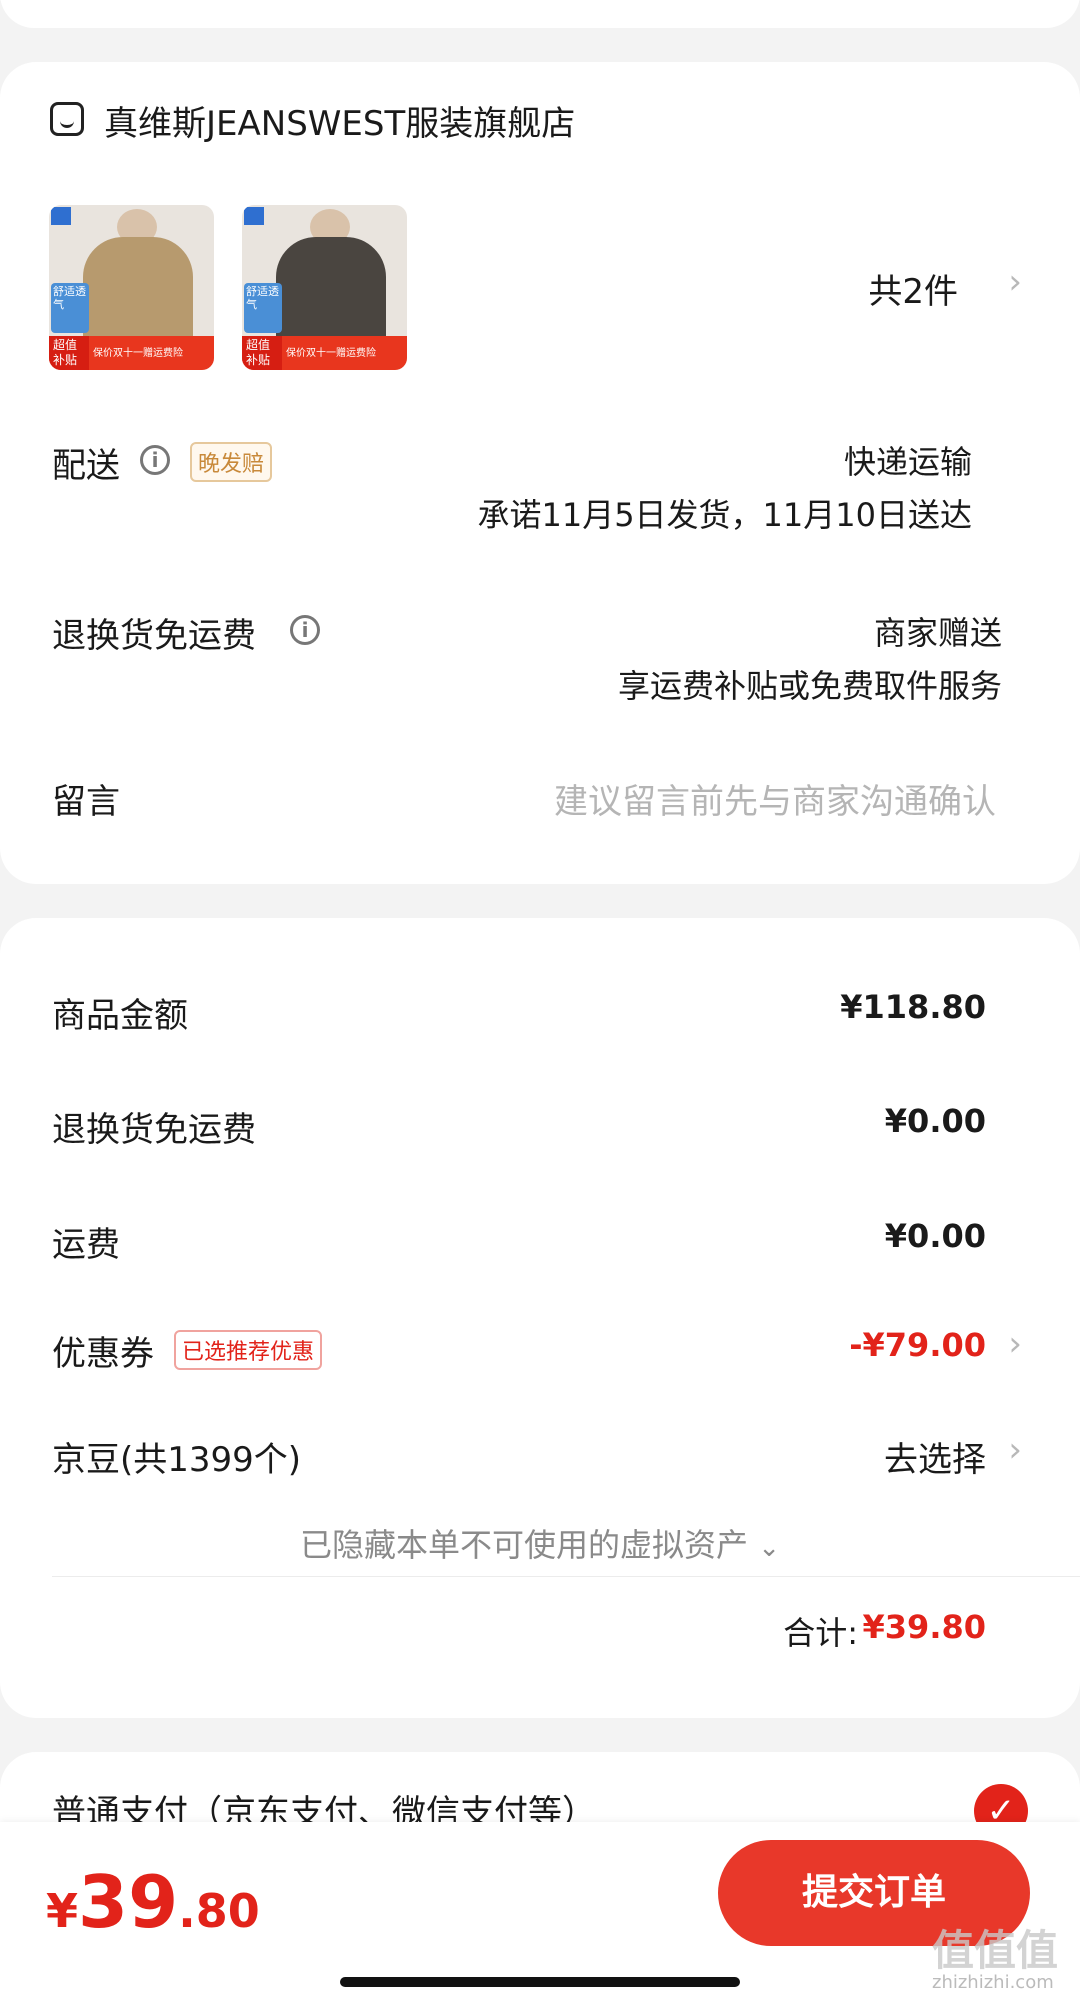 The width and height of the screenshot is (1080, 2005). What do you see at coordinates (219, 1911) in the screenshot?
I see `price-decimal: .80` at bounding box center [219, 1911].